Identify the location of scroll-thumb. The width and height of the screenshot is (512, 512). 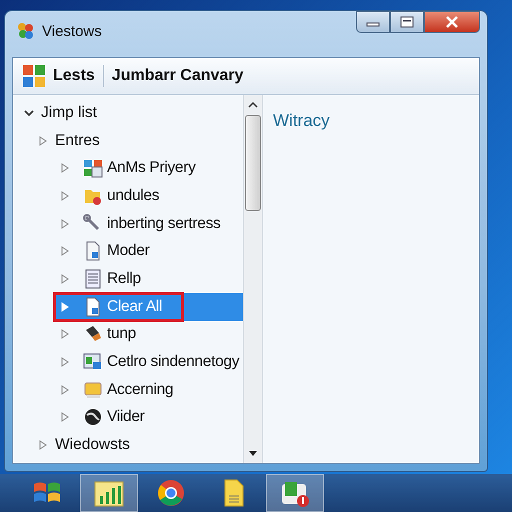
(253, 163).